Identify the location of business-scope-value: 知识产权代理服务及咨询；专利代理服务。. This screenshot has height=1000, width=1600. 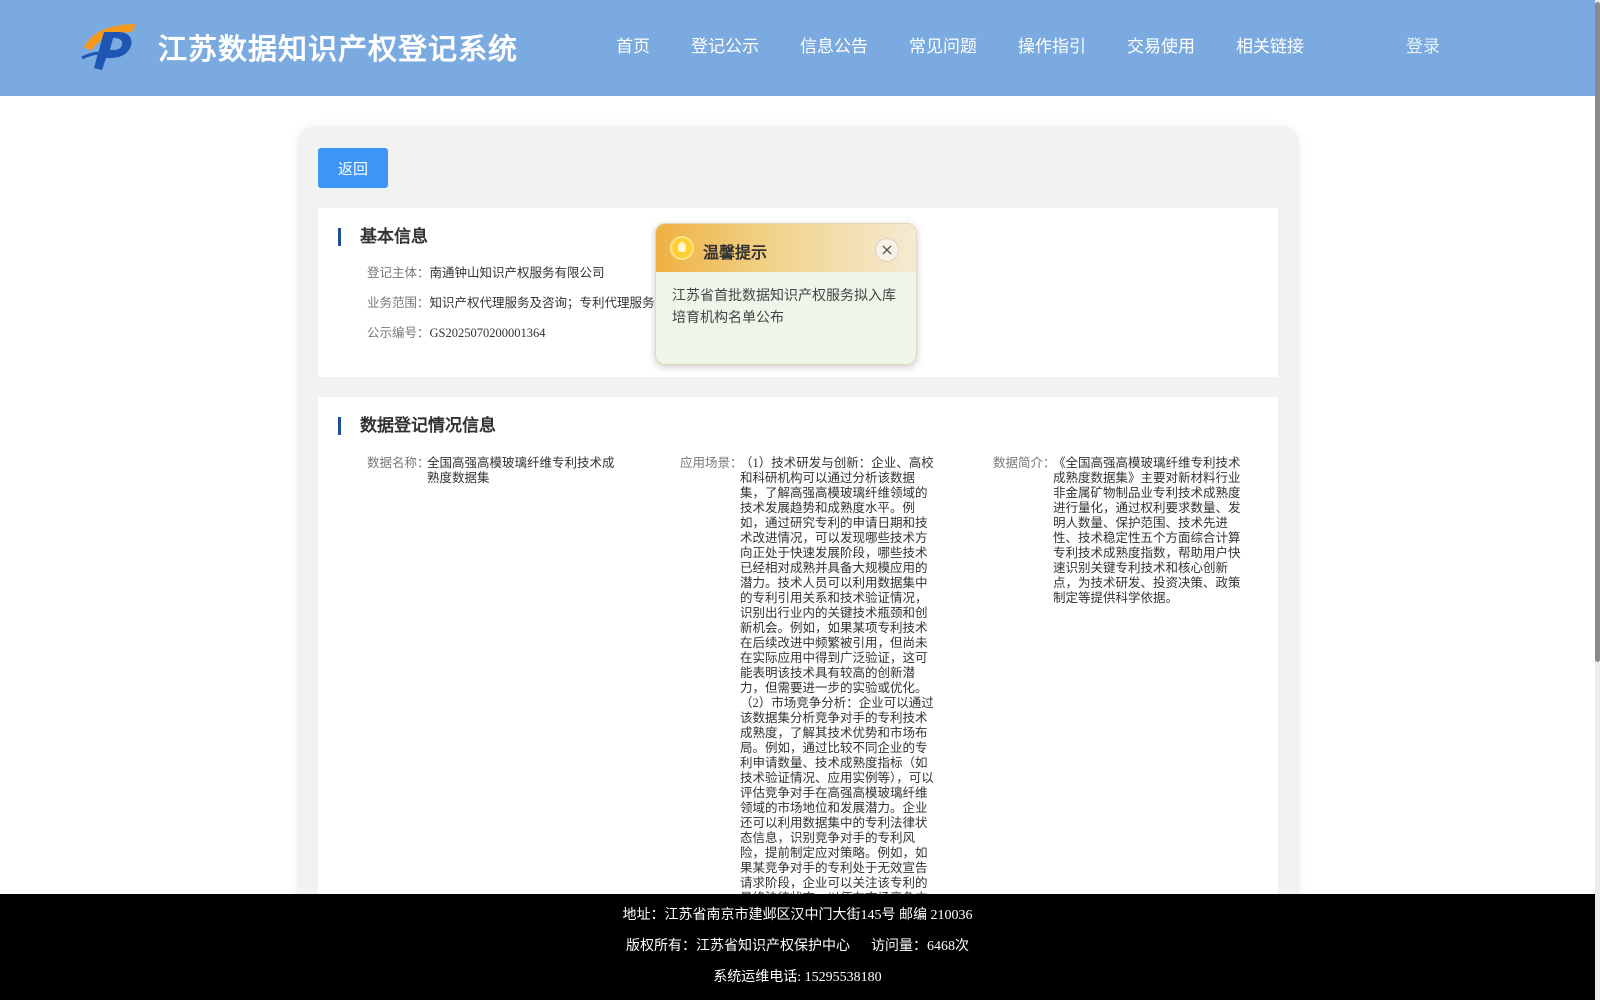
(548, 303).